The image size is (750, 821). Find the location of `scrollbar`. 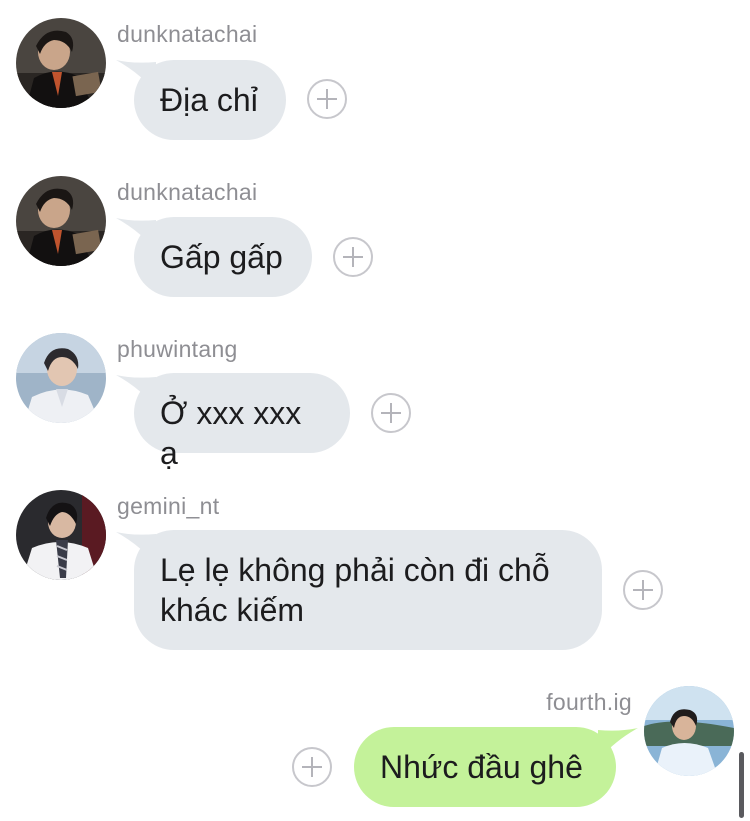

scrollbar is located at coordinates (741, 785).